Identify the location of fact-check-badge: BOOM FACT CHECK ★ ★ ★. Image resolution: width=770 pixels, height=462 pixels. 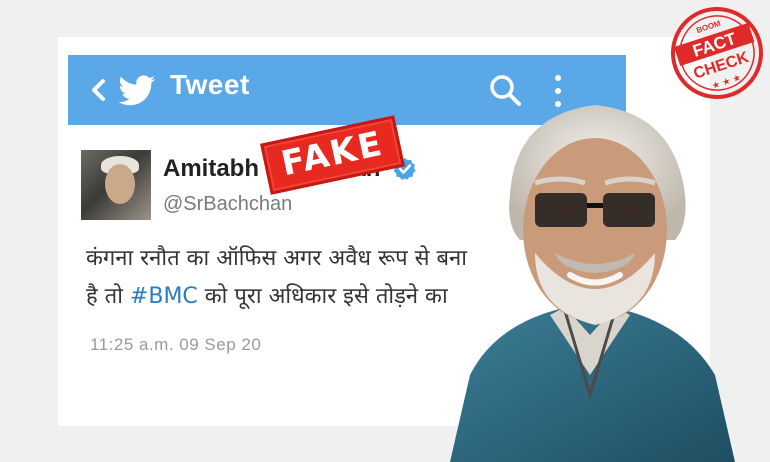
(717, 53).